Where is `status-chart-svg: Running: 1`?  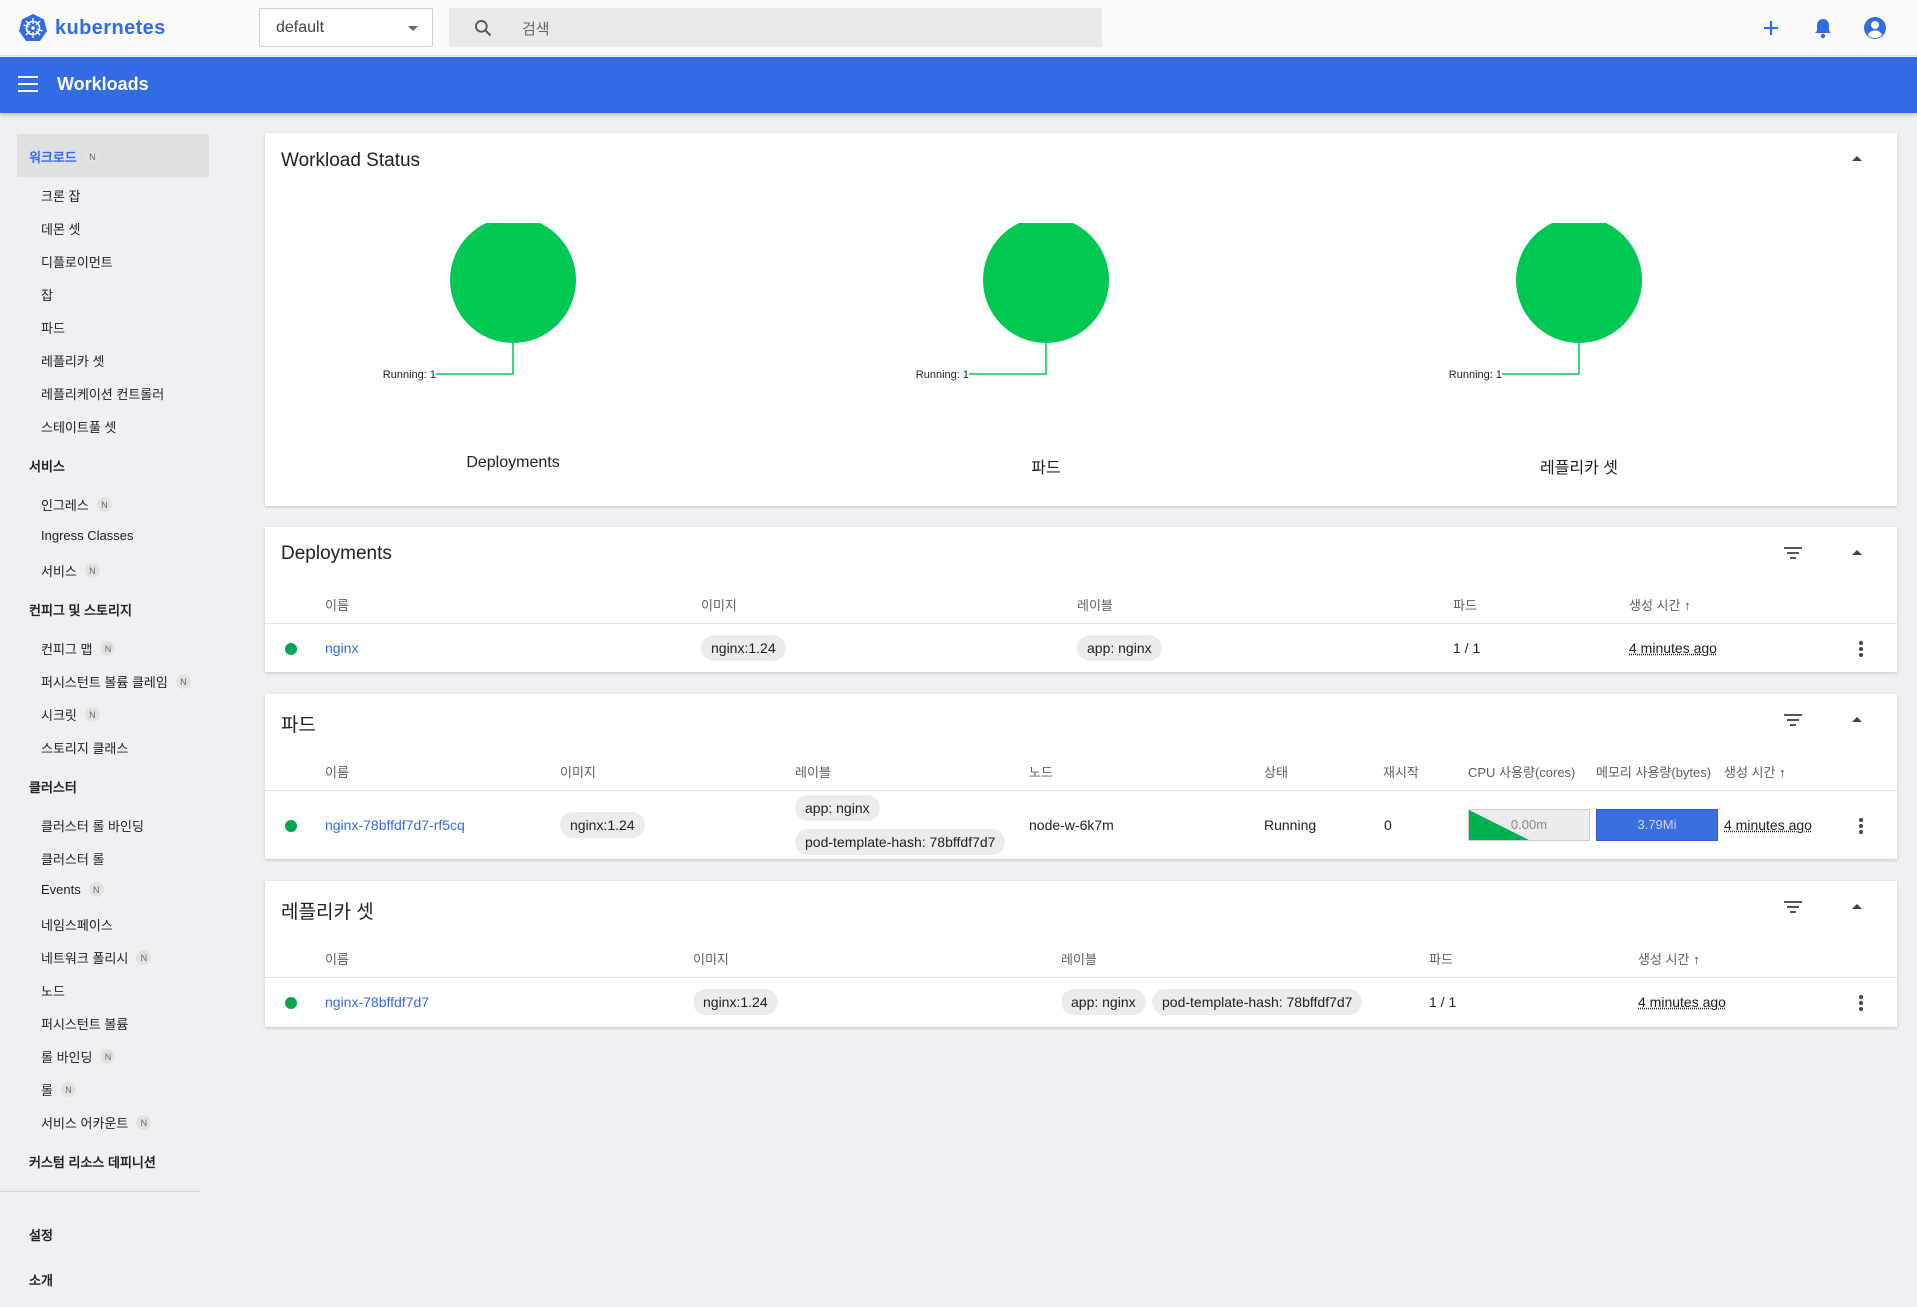
status-chart-svg: Running: 1 is located at coordinates (1012, 299).